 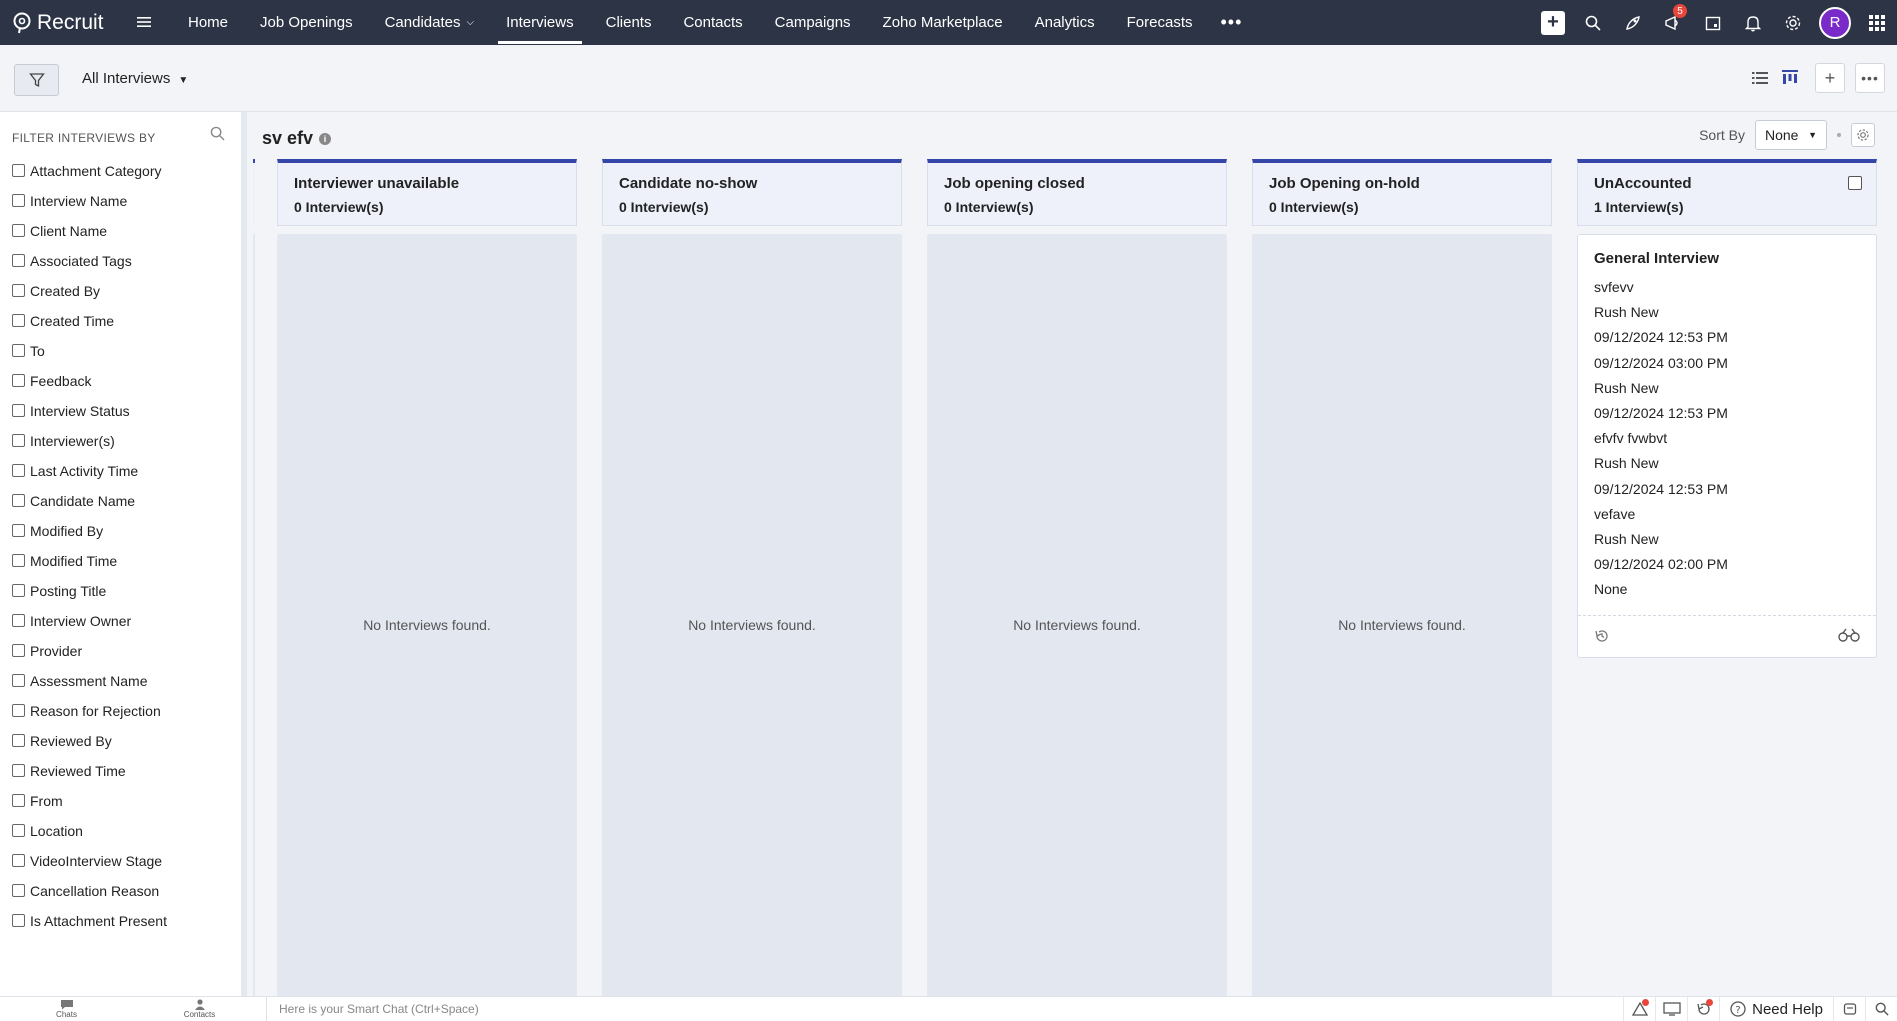 I want to click on filter-item: Interview Name, so click(x=89, y=208).